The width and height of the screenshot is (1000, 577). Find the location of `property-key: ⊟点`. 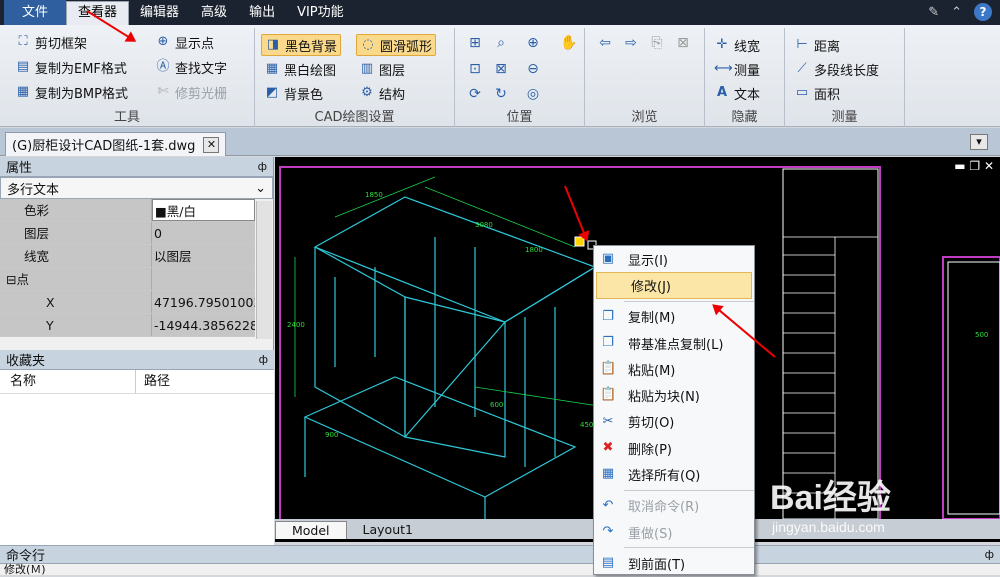

property-key: ⊟点 is located at coordinates (76, 279).